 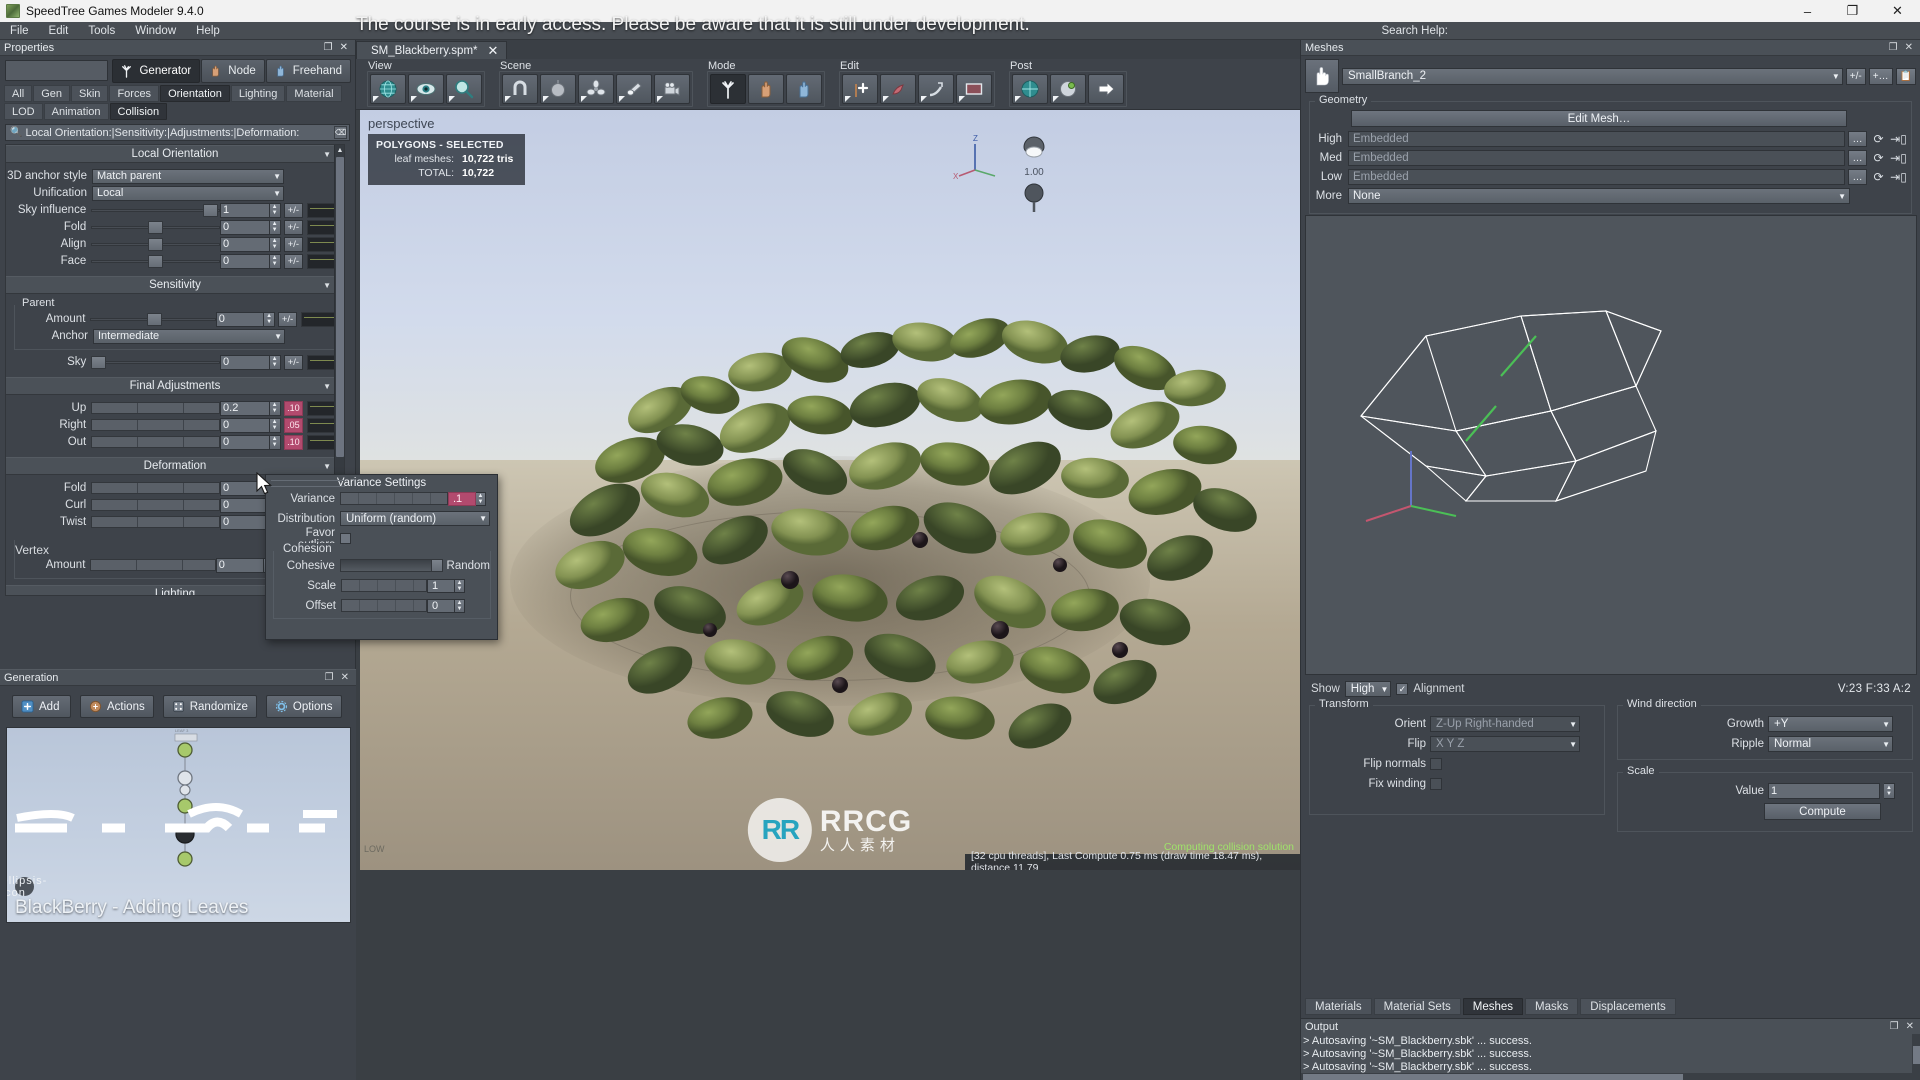 What do you see at coordinates (245, 227) in the screenshot?
I see `value-fold: 0` at bounding box center [245, 227].